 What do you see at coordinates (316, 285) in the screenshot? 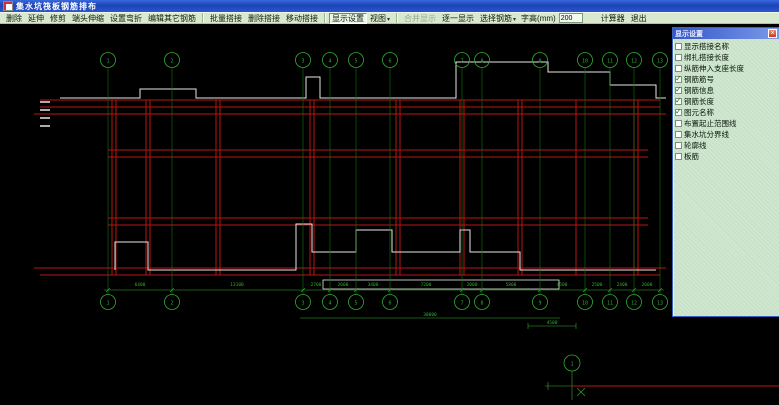
I see `svg-text: 2700` at bounding box center [316, 285].